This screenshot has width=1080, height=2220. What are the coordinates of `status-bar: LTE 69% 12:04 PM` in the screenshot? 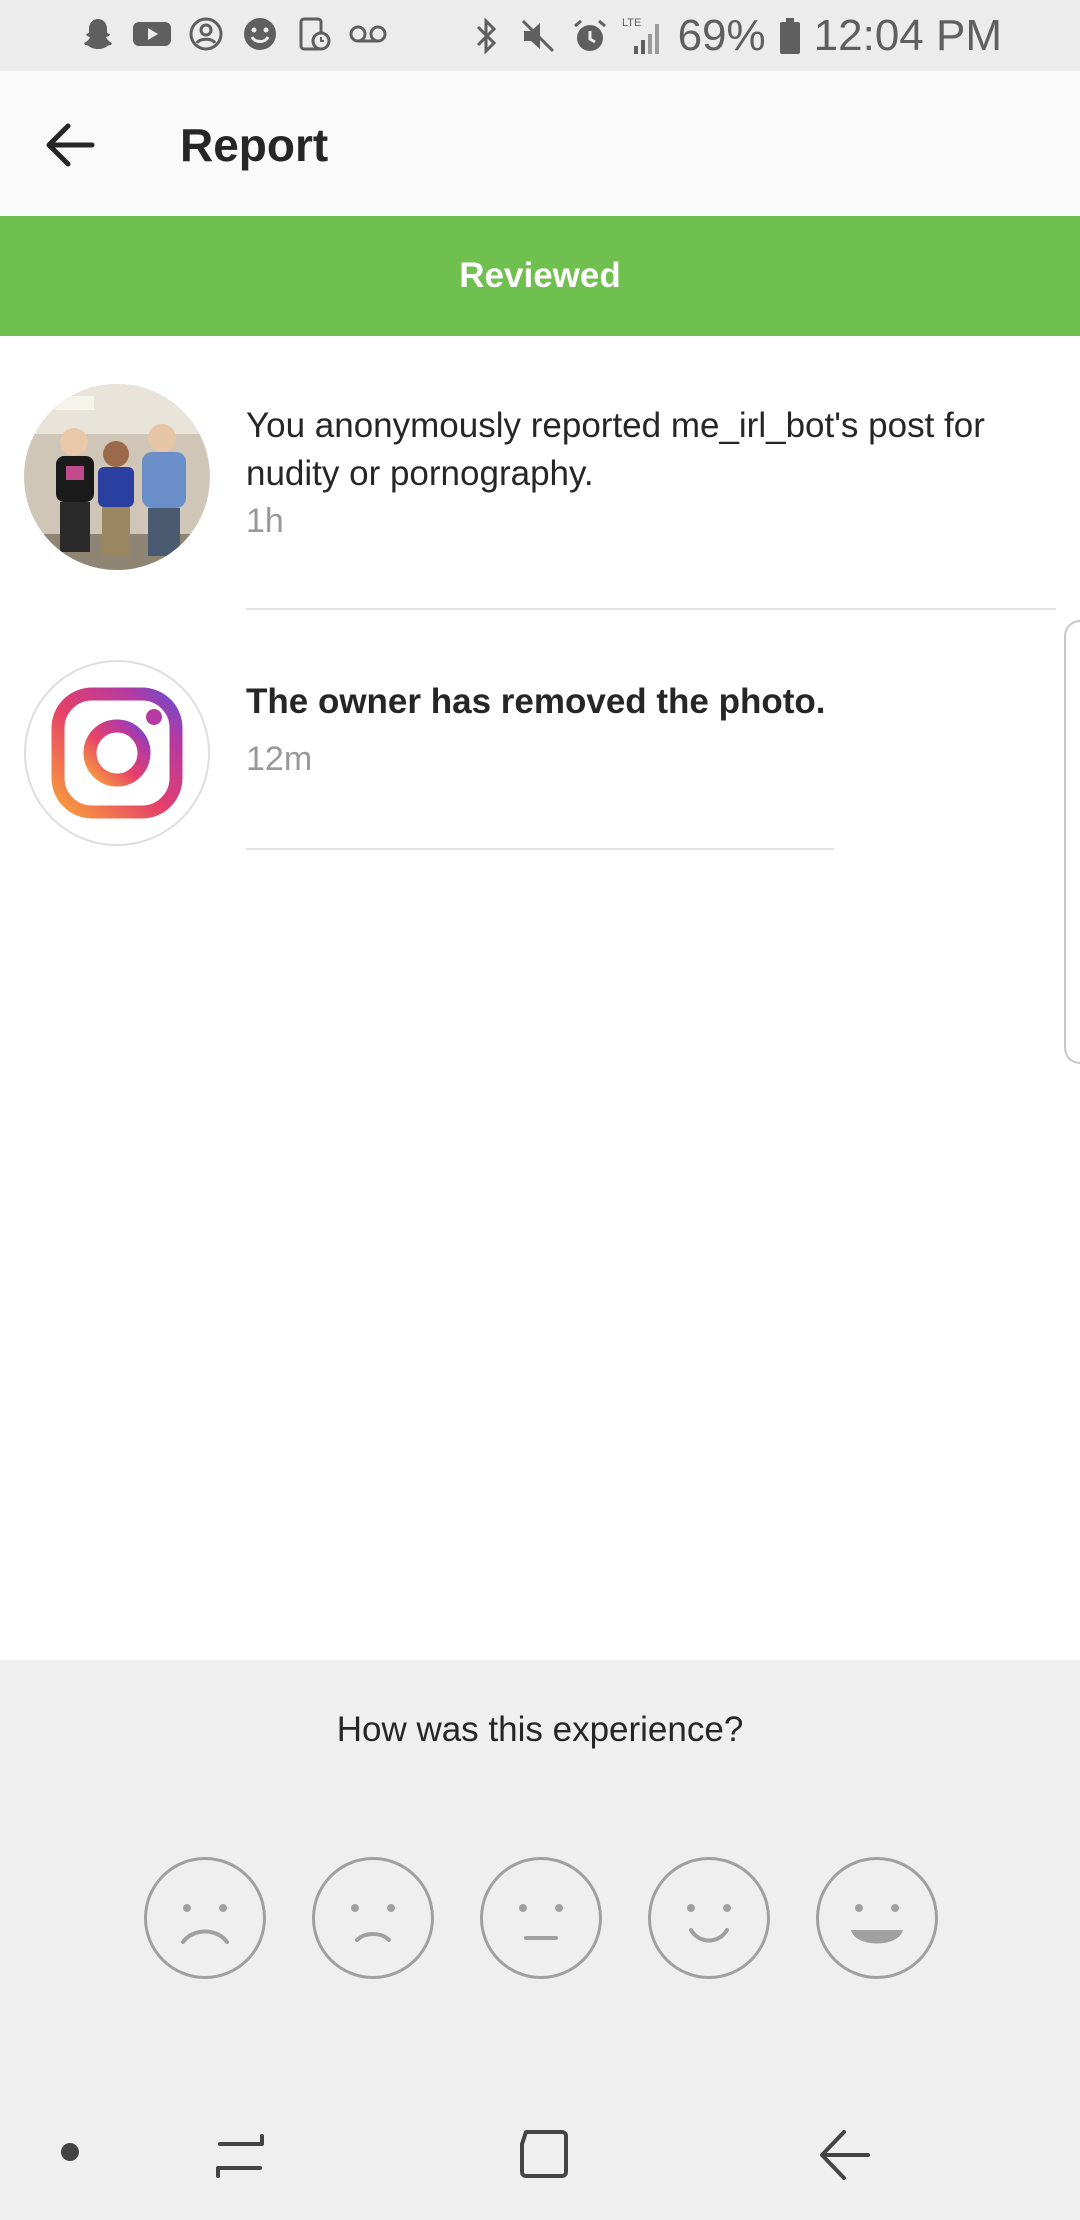 It's located at (540, 35).